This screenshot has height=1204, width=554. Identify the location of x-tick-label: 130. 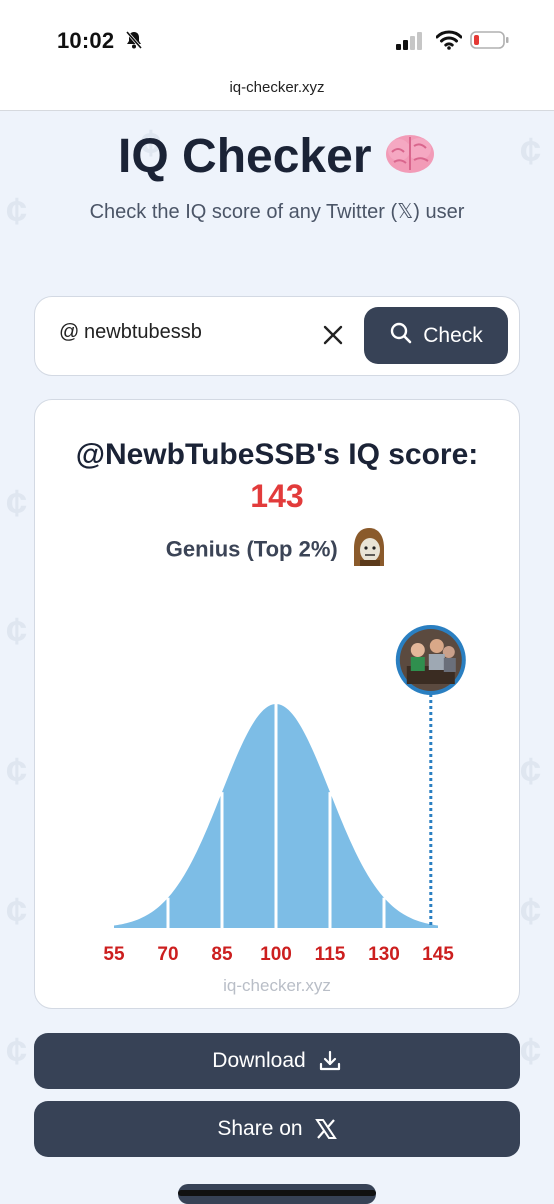
(384, 954).